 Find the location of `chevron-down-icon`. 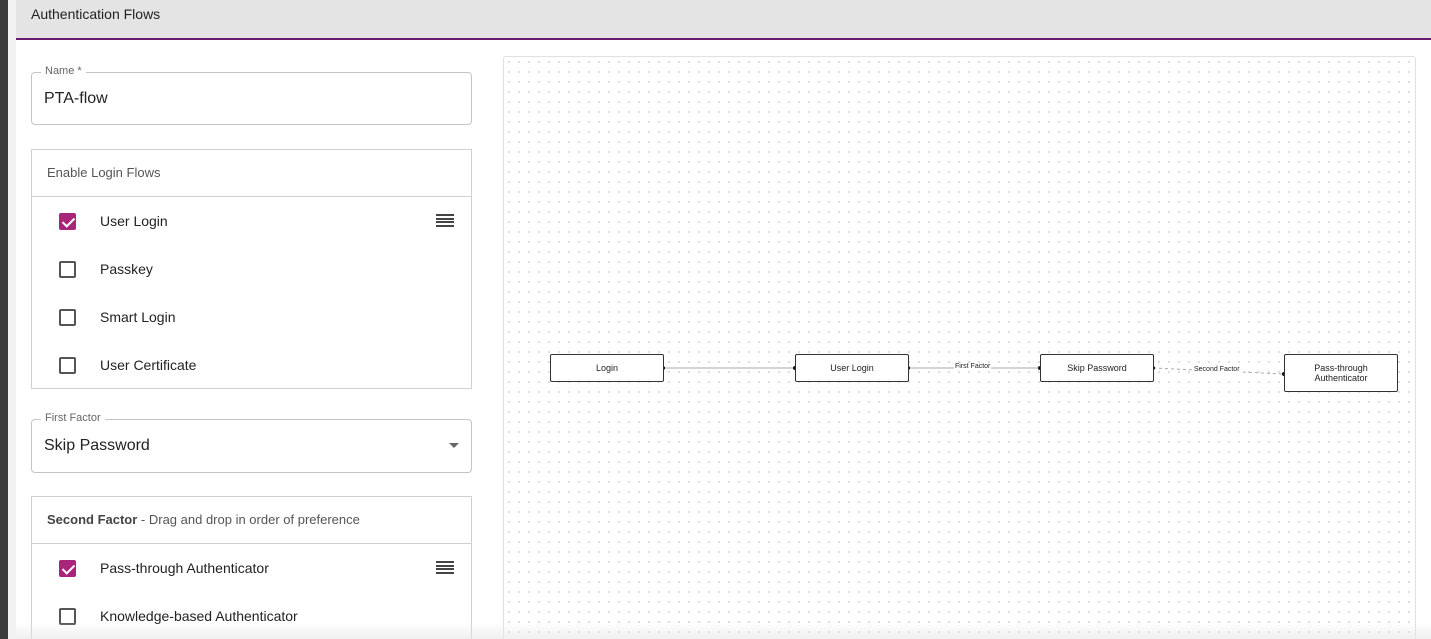

chevron-down-icon is located at coordinates (454, 445).